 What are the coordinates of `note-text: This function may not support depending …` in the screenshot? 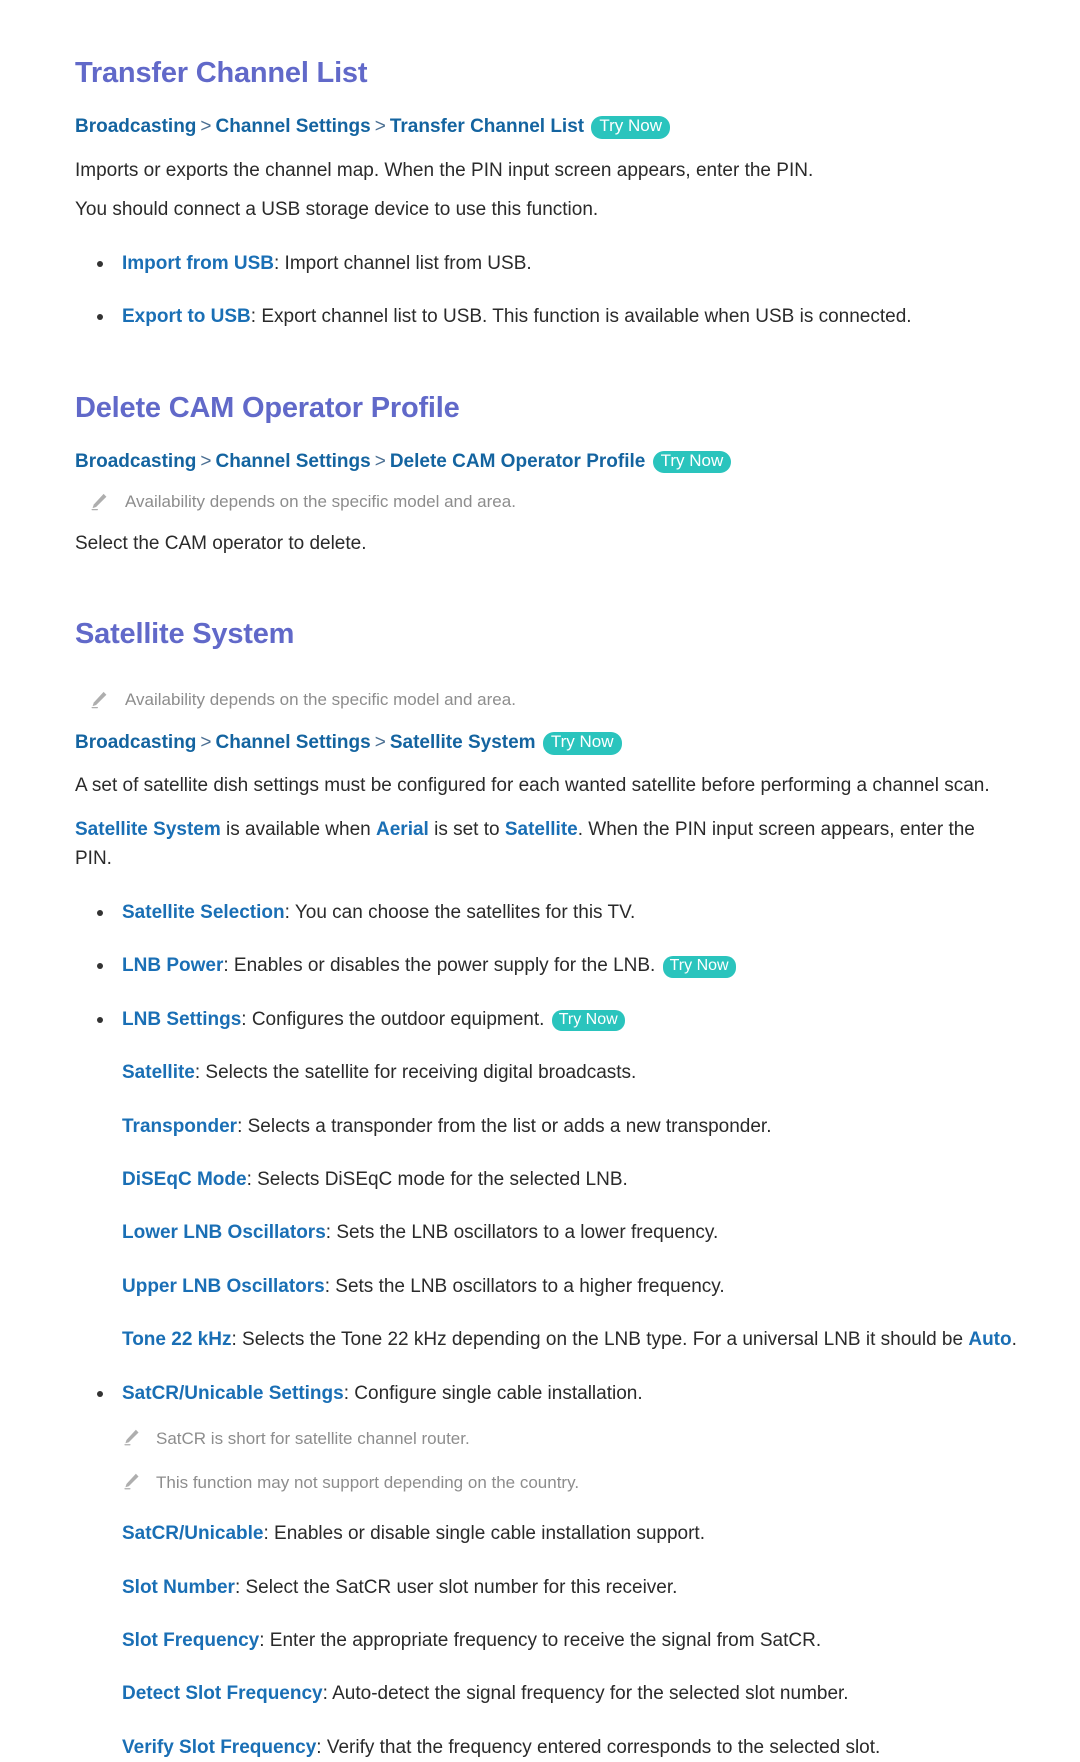 It's located at (368, 1482).